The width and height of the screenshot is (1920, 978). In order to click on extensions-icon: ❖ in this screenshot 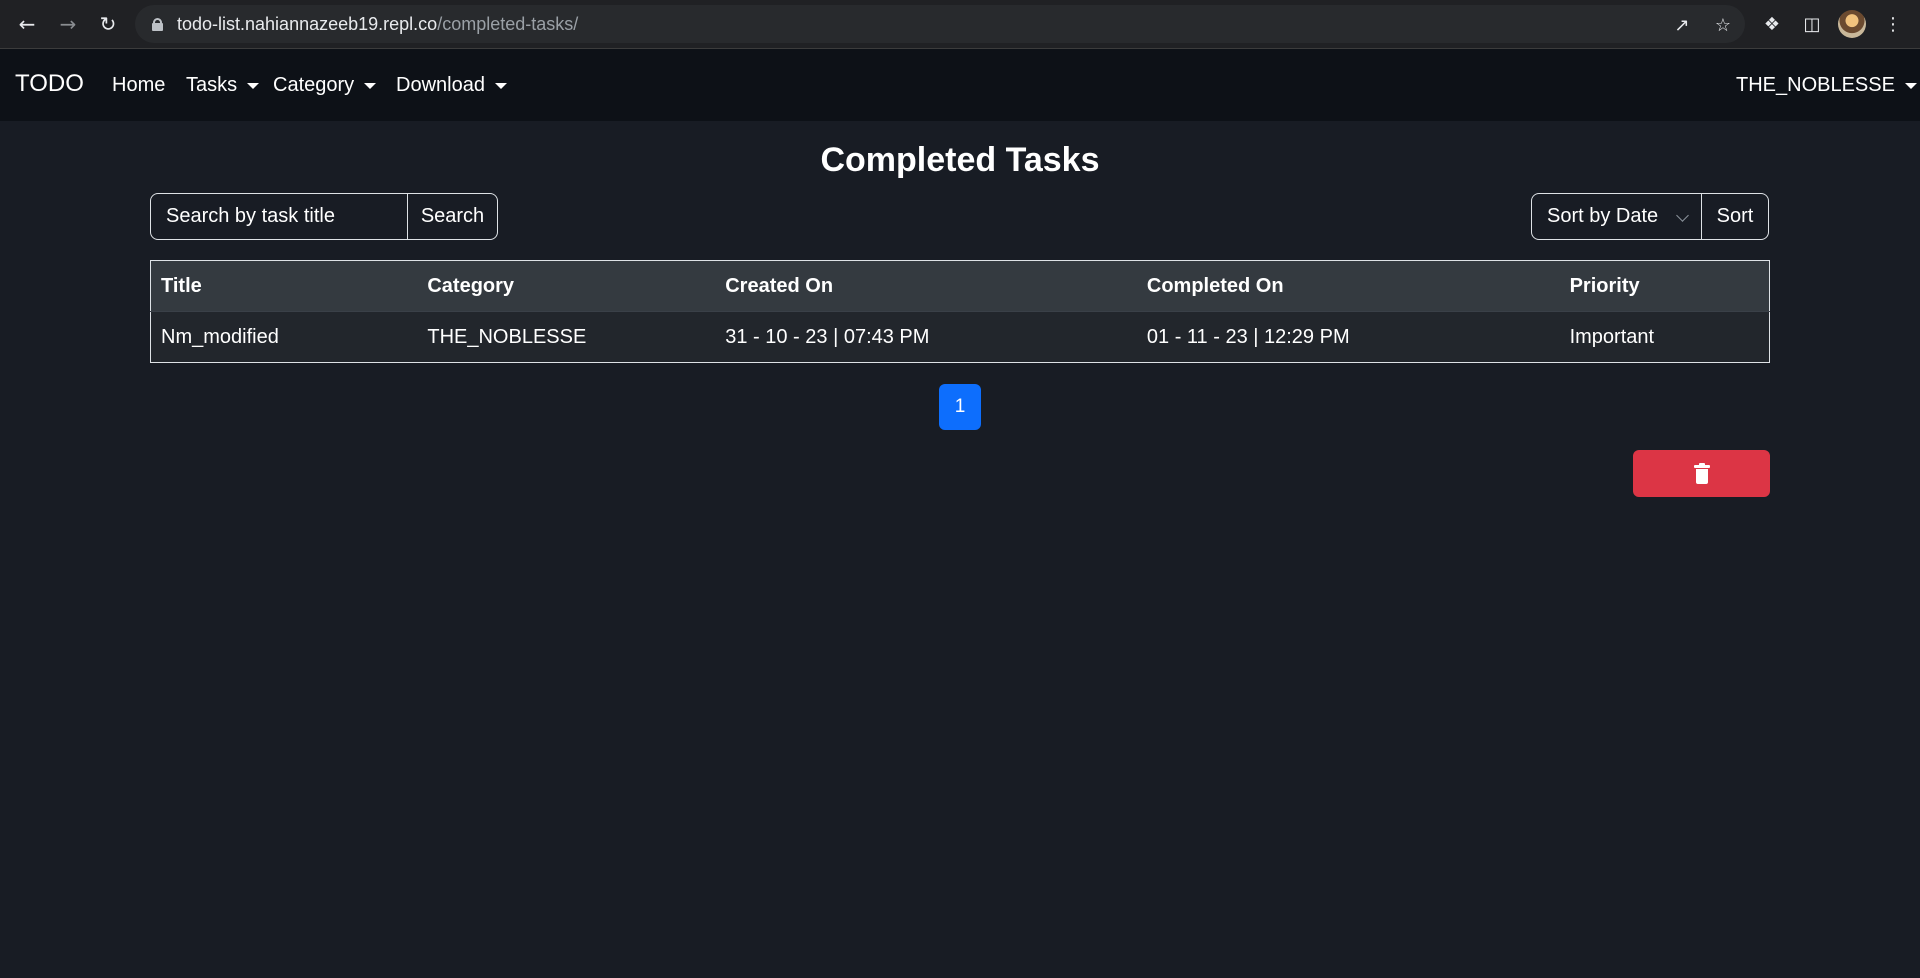, I will do `click(1772, 24)`.